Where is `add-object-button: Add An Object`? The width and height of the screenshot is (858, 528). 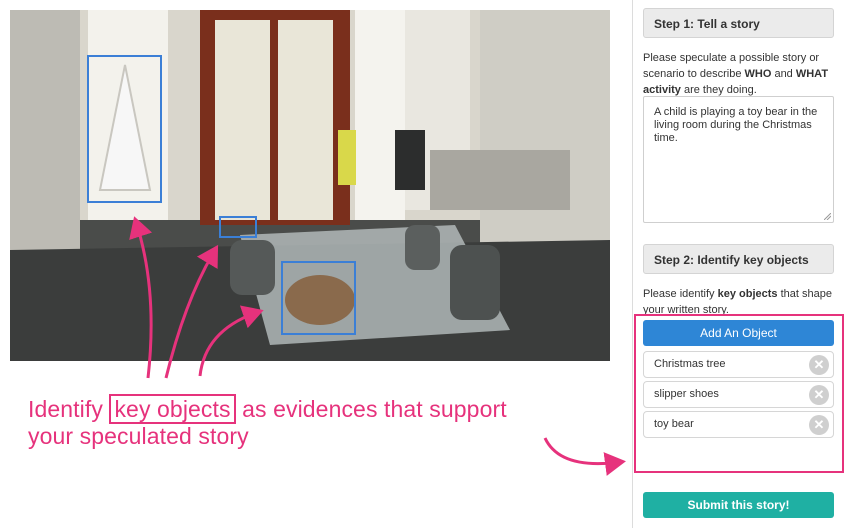
add-object-button: Add An Object is located at coordinates (738, 333).